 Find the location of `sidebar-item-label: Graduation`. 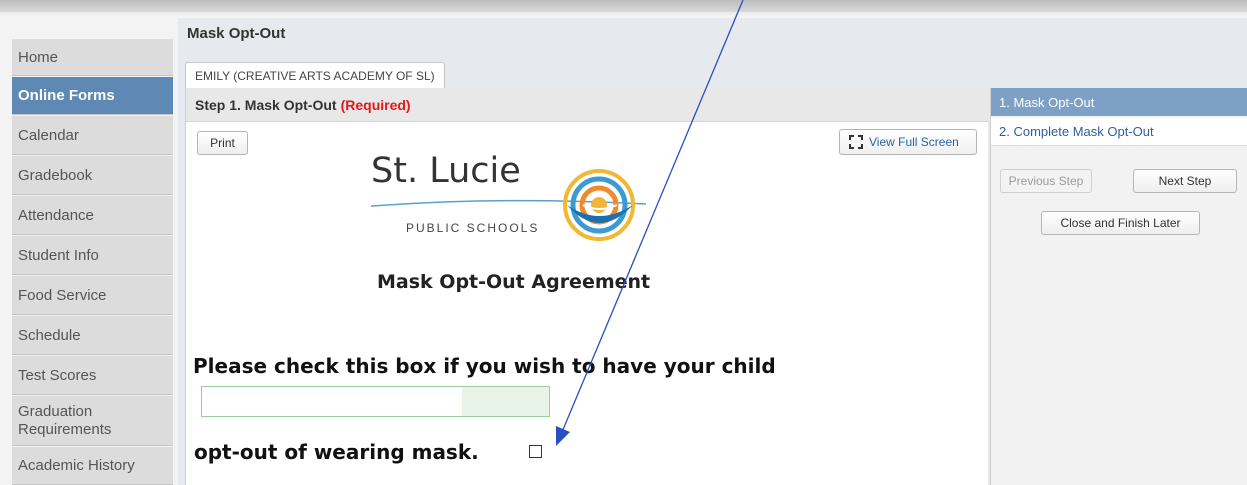

sidebar-item-label: Graduation is located at coordinates (55, 411).